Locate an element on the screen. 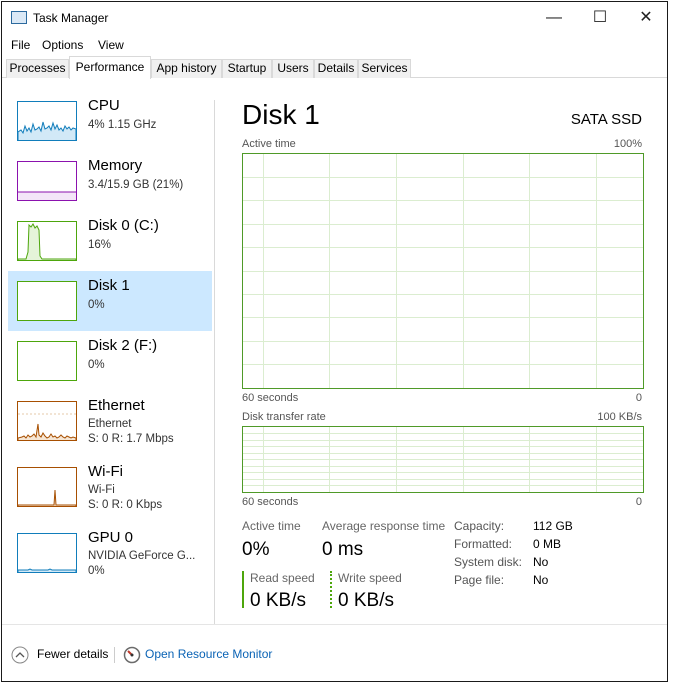 This screenshot has height=687, width=677. write-speed-label: Write speed is located at coordinates (370, 578).